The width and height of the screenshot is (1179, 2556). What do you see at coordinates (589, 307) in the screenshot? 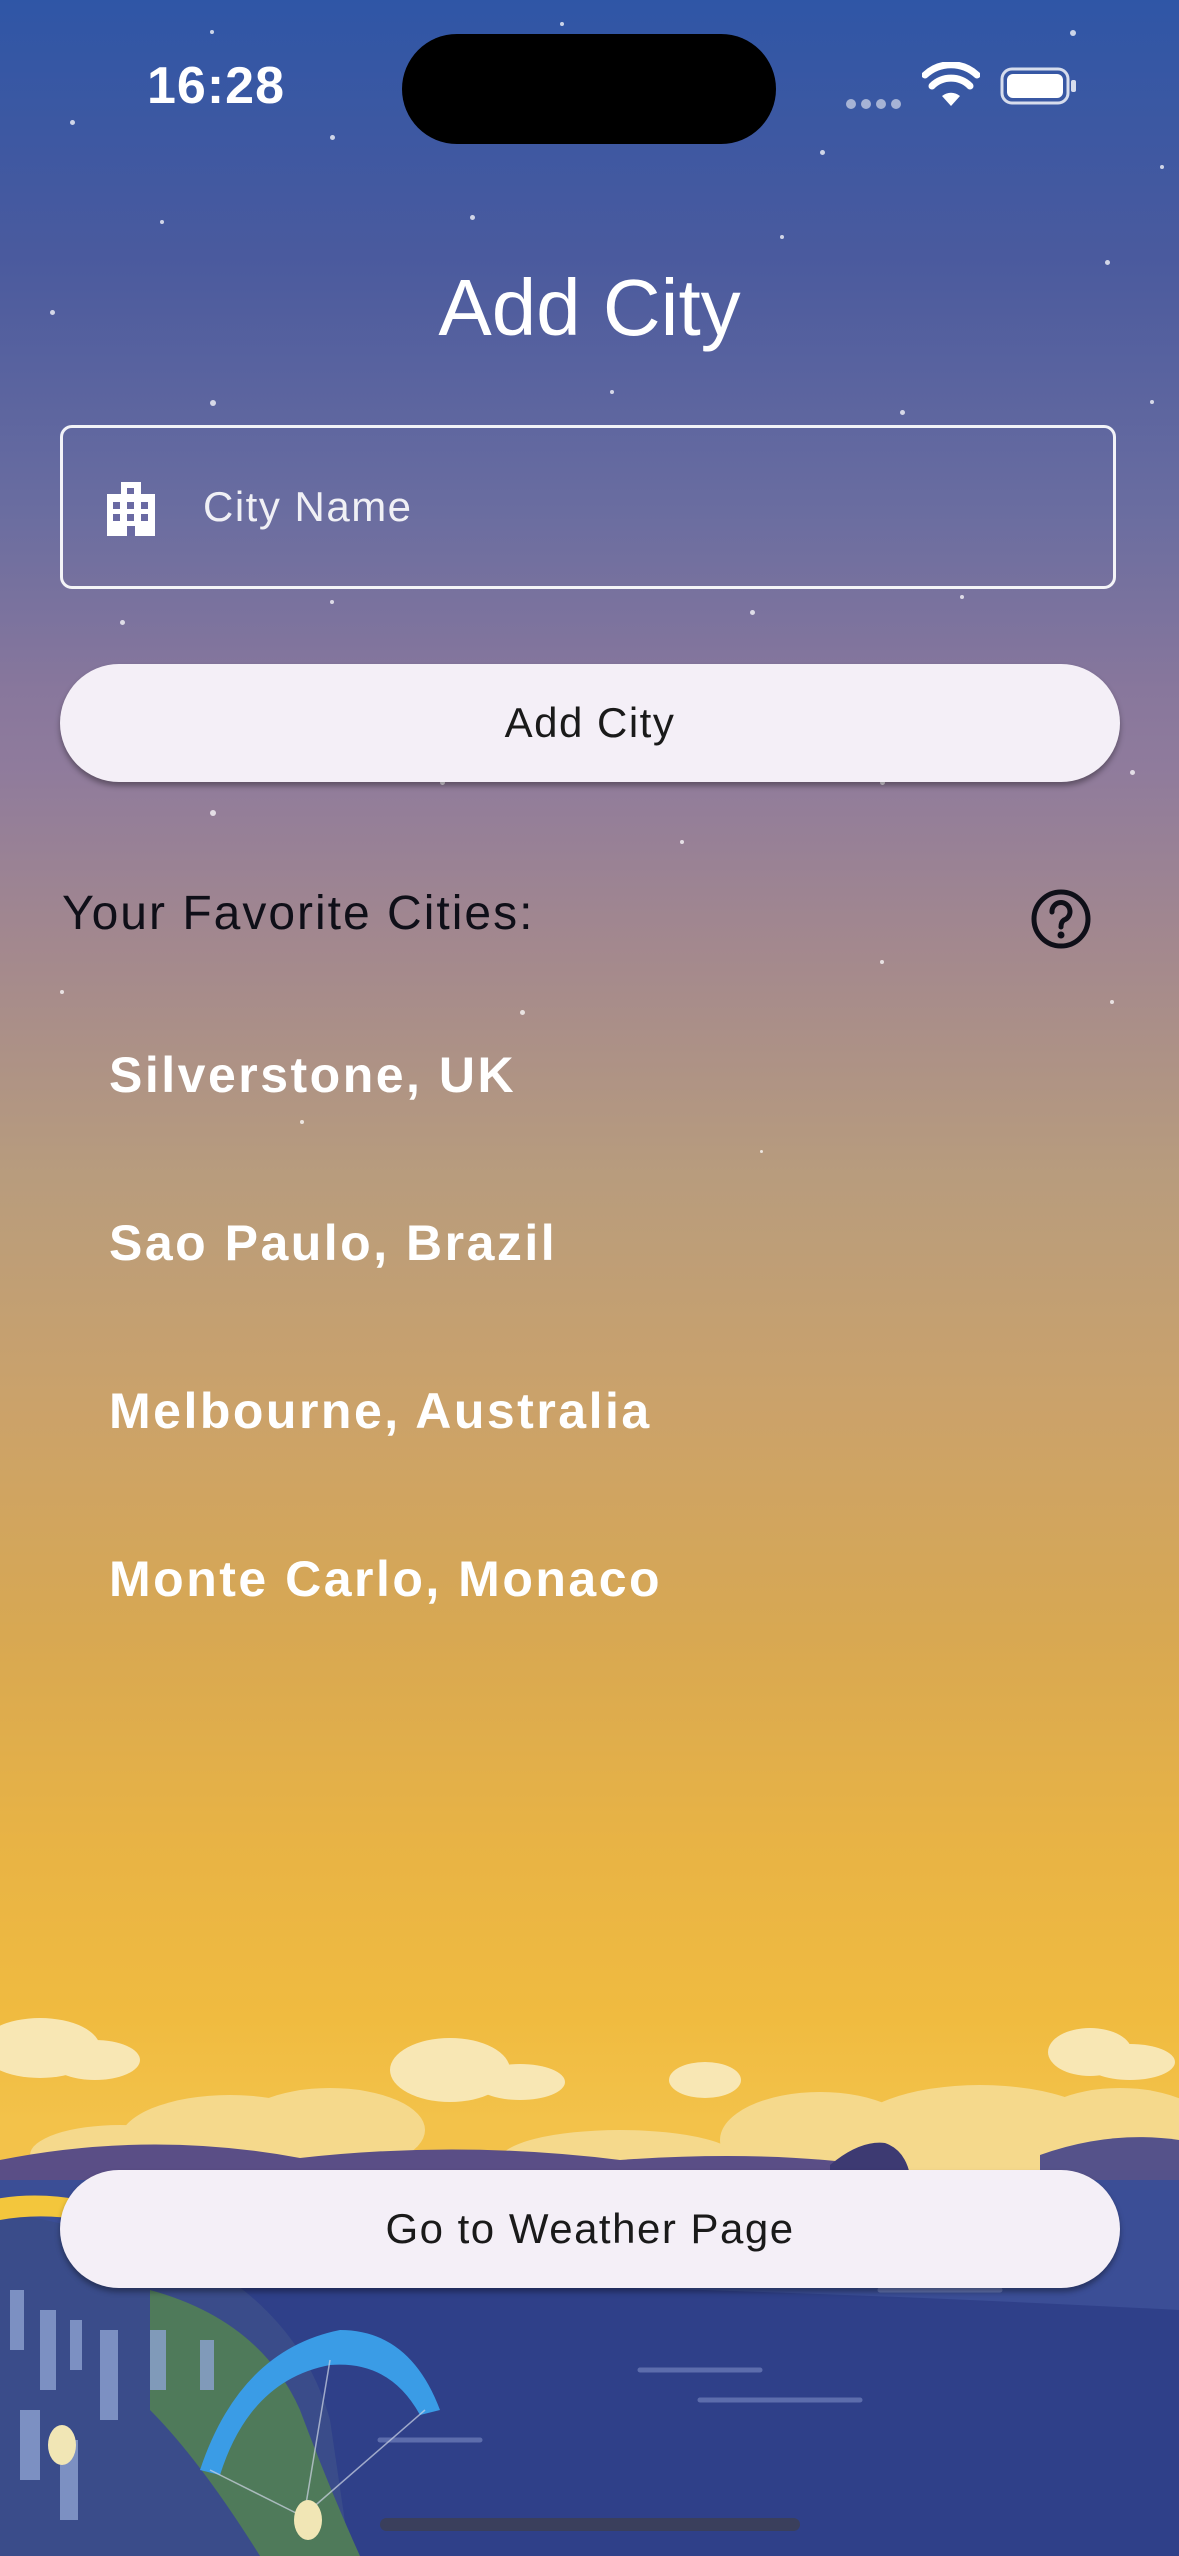
I see `page-title: Add City` at bounding box center [589, 307].